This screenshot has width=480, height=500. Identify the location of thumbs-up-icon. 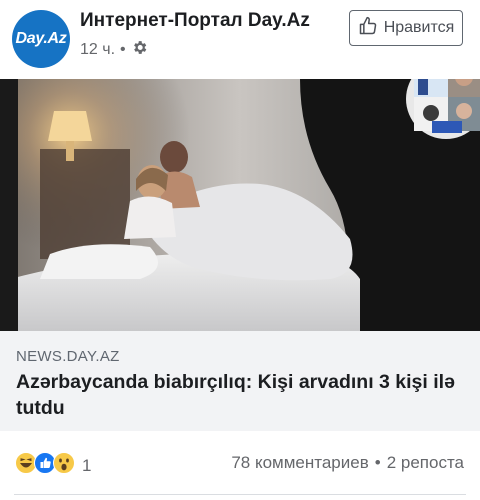
(368, 28).